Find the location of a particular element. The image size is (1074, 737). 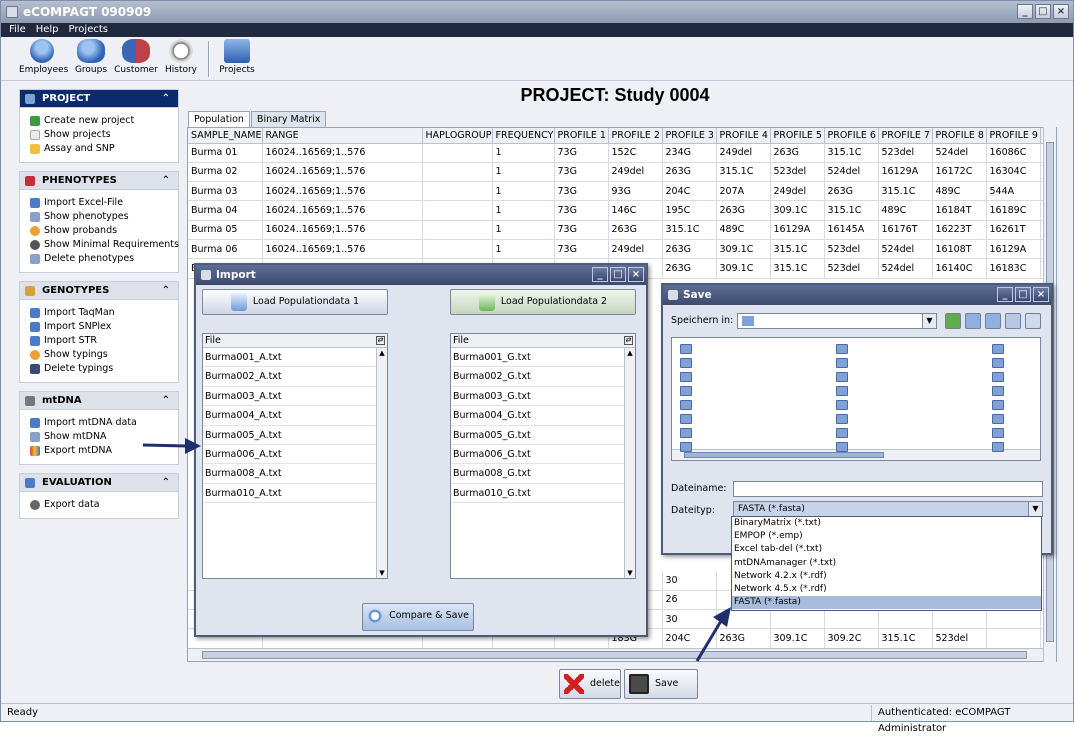

table-cell: 524del is located at coordinates (905, 249).